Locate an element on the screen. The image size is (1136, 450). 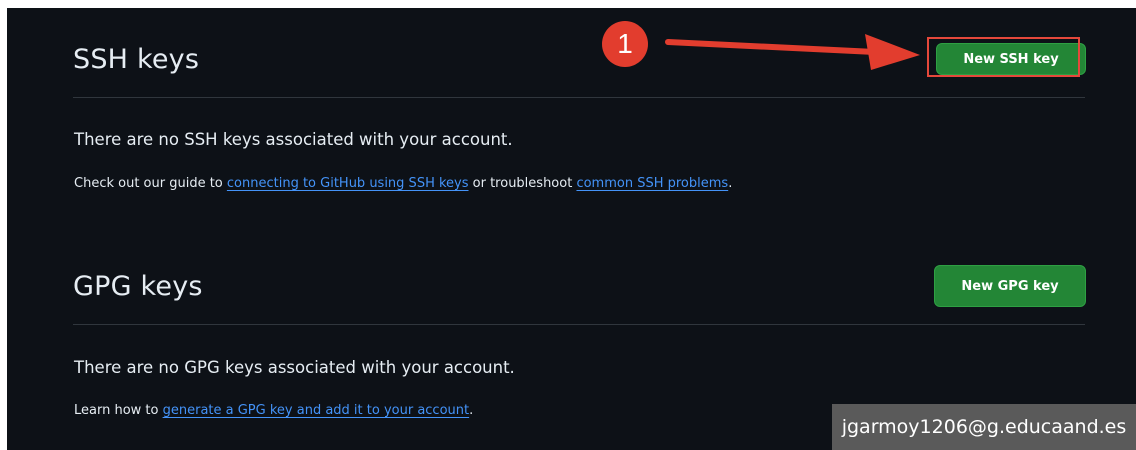
gpg-keys-heading: GPG keys is located at coordinates (138, 286).